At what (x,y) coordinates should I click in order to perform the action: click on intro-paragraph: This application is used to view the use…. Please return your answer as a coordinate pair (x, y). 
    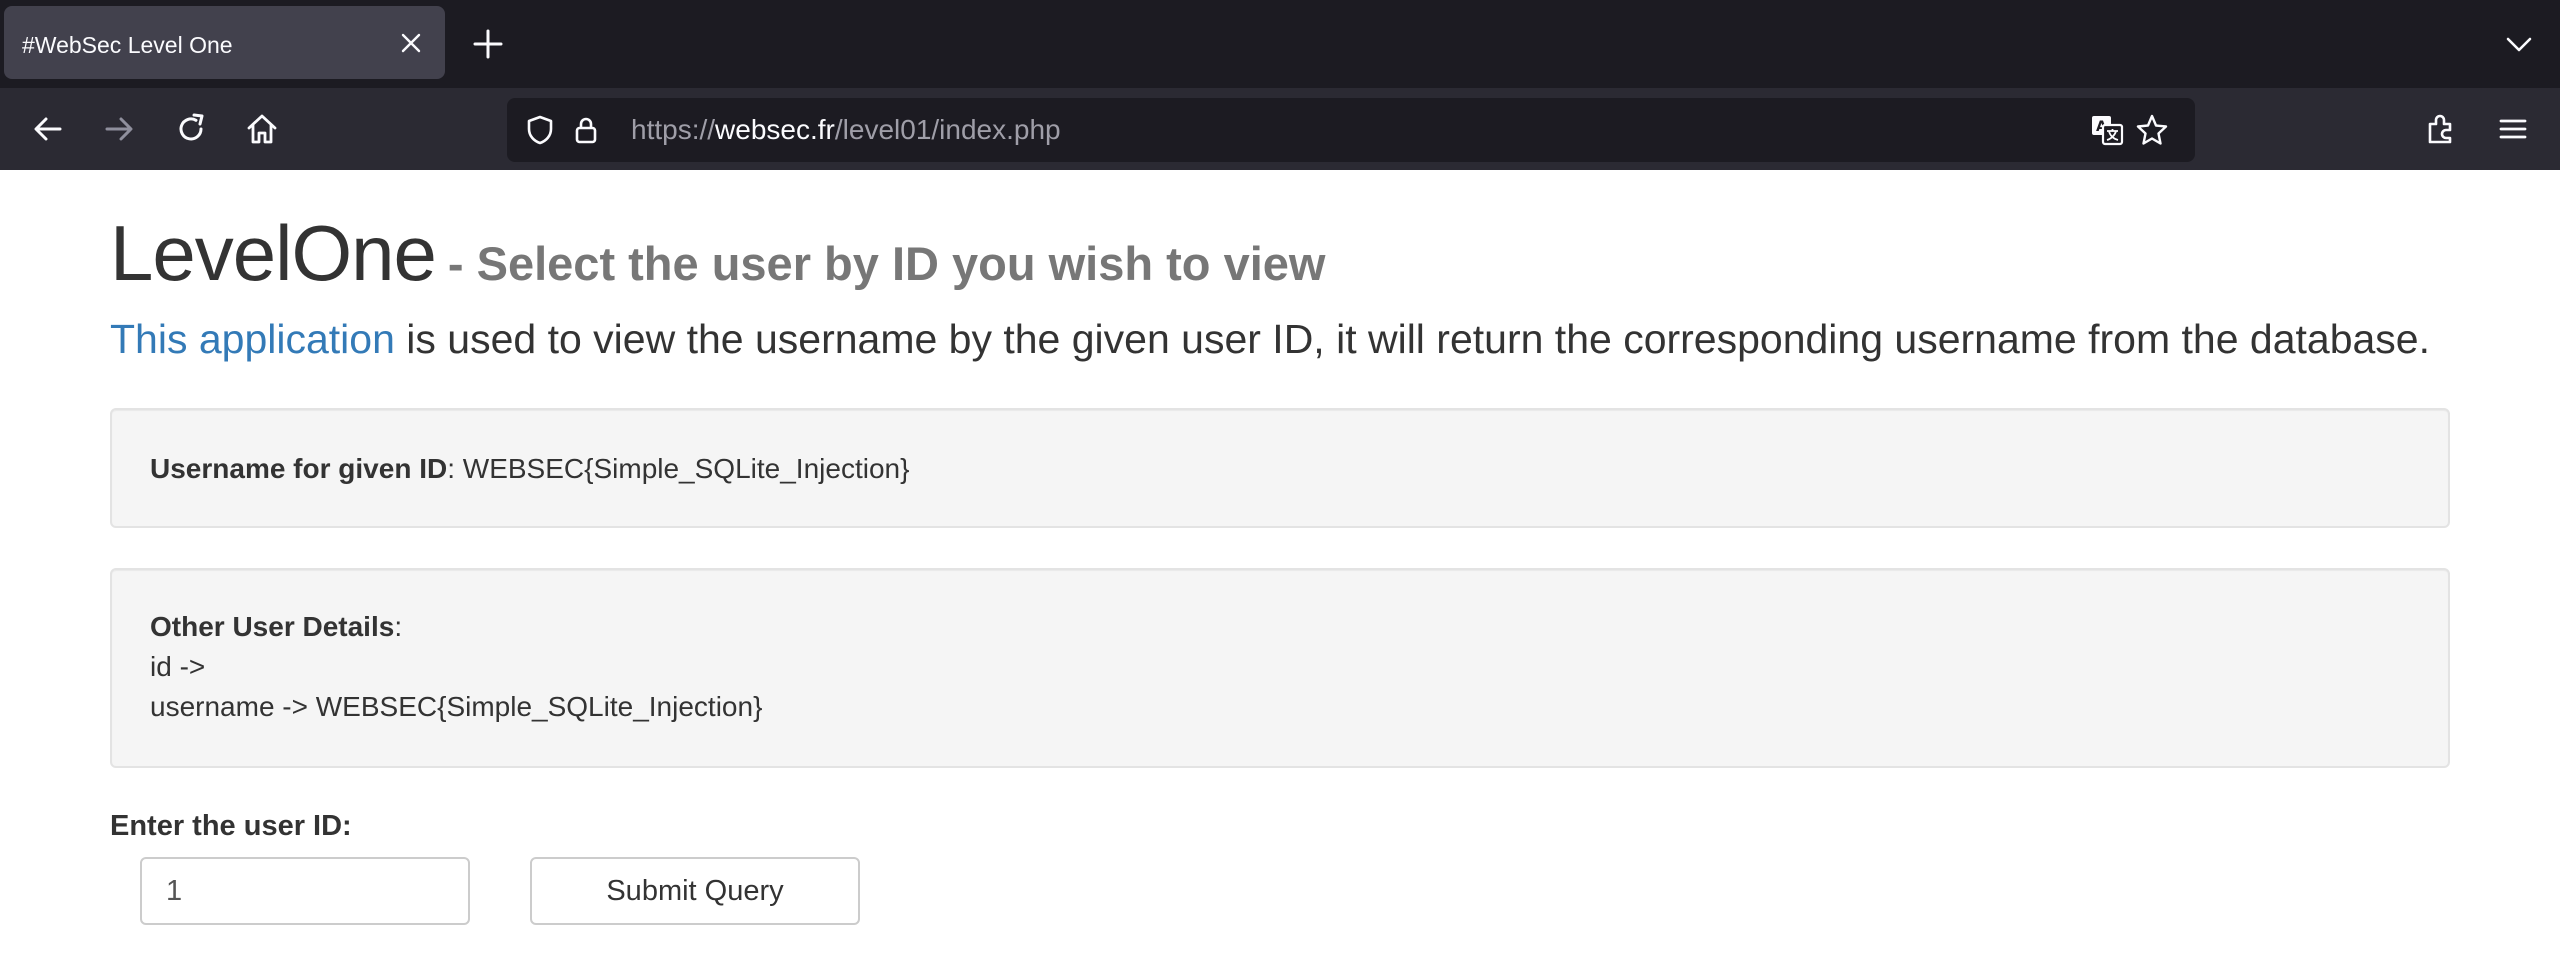
    Looking at the image, I should click on (1270, 339).